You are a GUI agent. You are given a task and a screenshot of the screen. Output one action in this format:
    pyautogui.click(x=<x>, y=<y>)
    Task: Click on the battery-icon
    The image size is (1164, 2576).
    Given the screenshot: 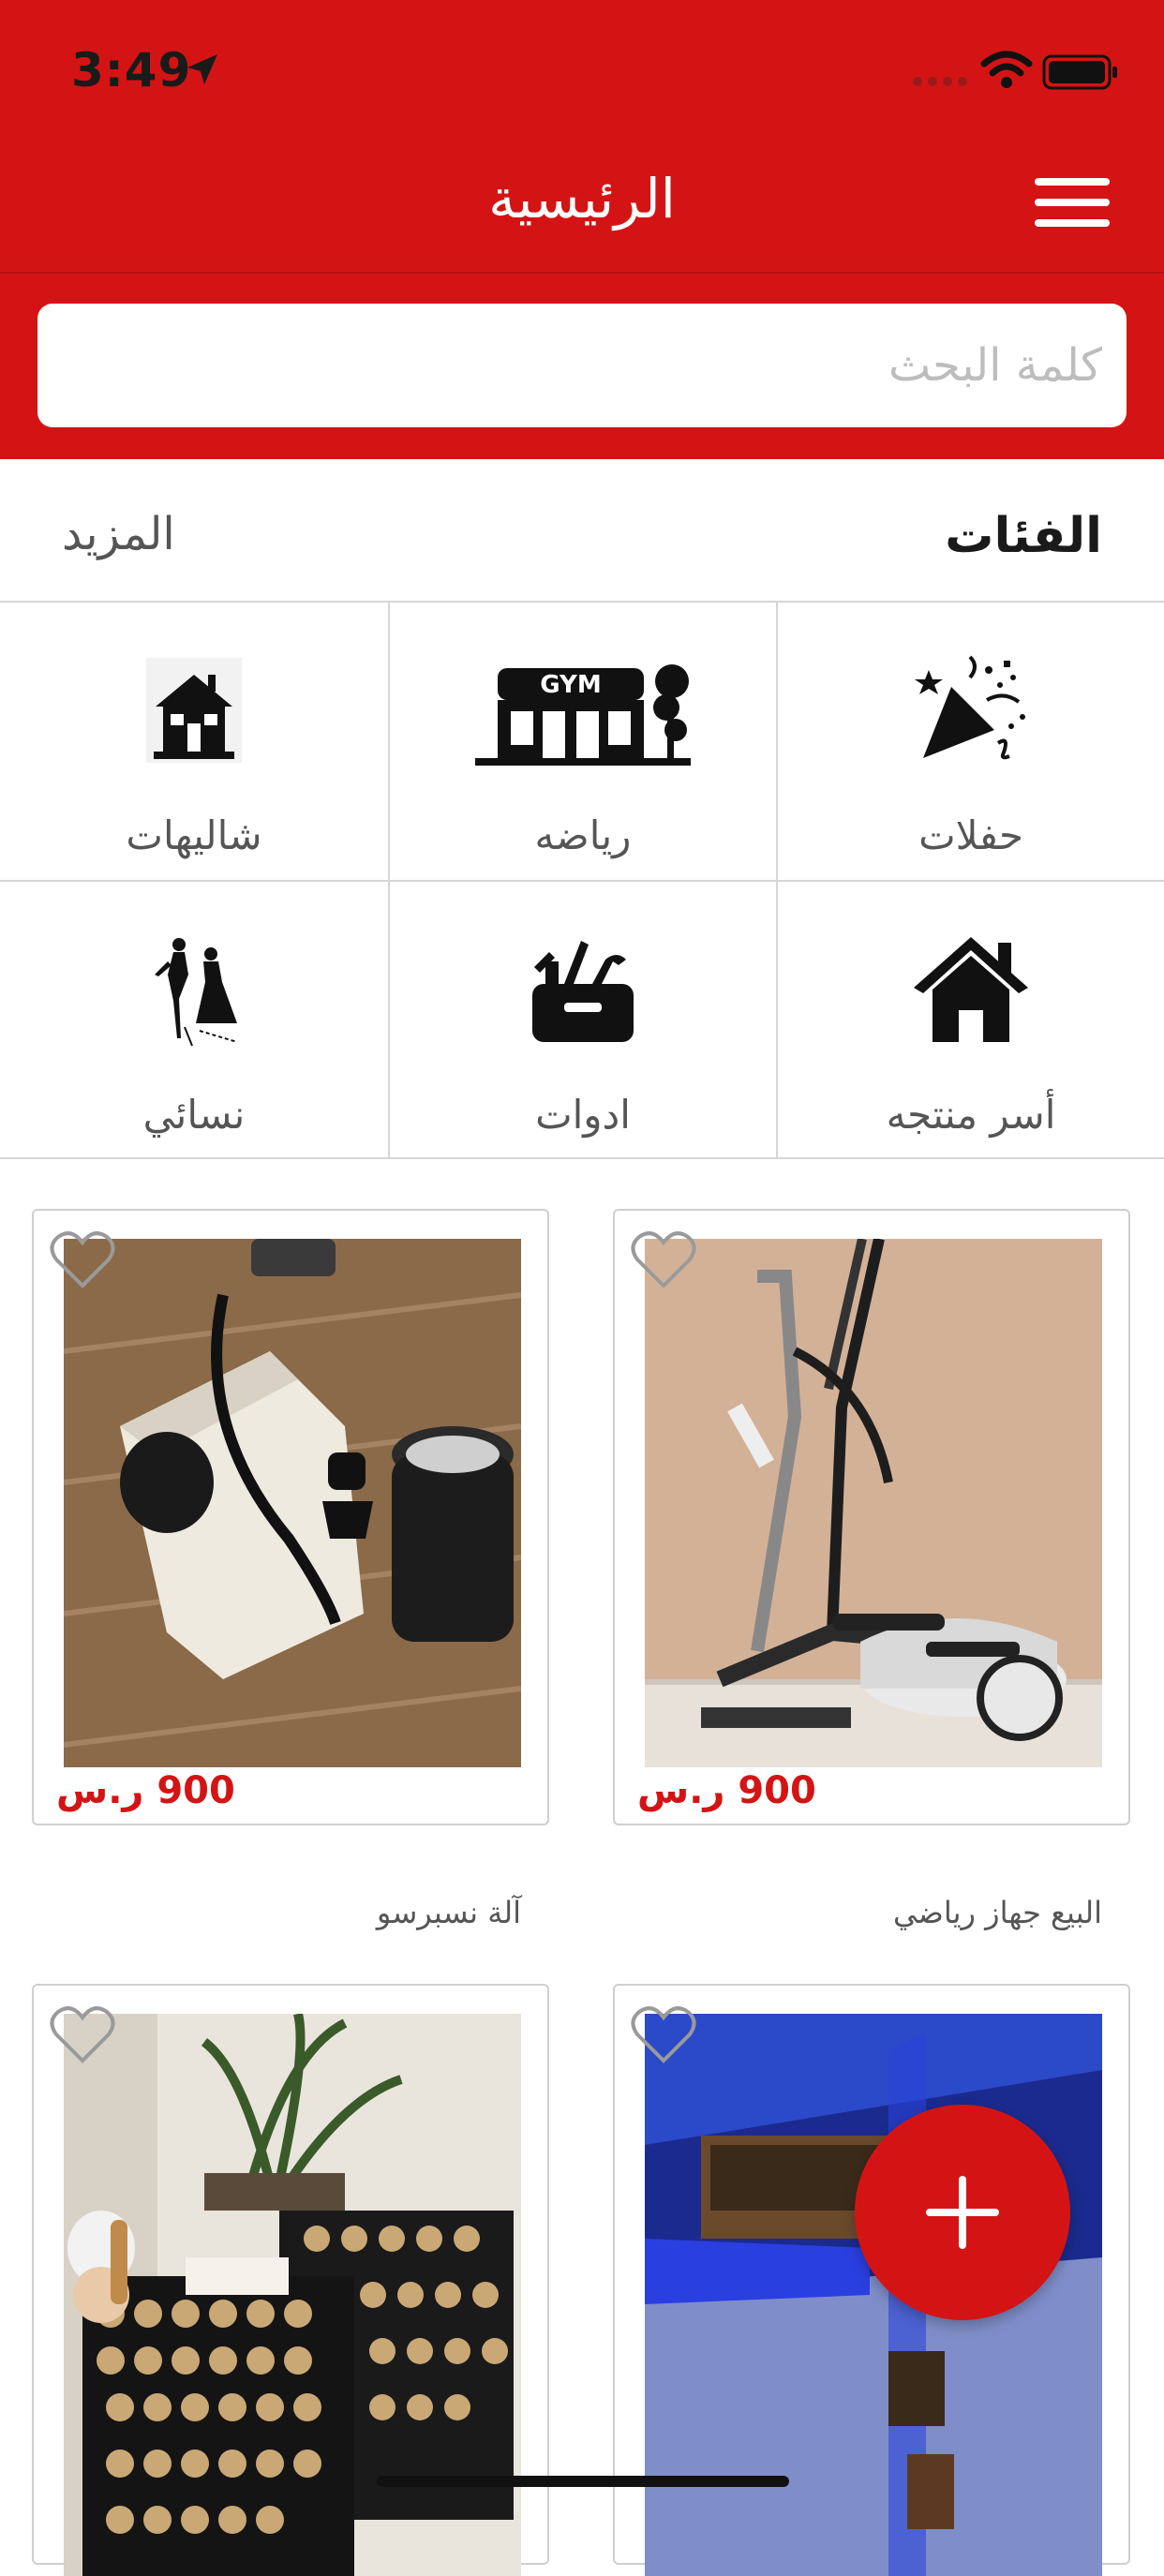 What is the action you would take?
    pyautogui.click(x=1080, y=72)
    